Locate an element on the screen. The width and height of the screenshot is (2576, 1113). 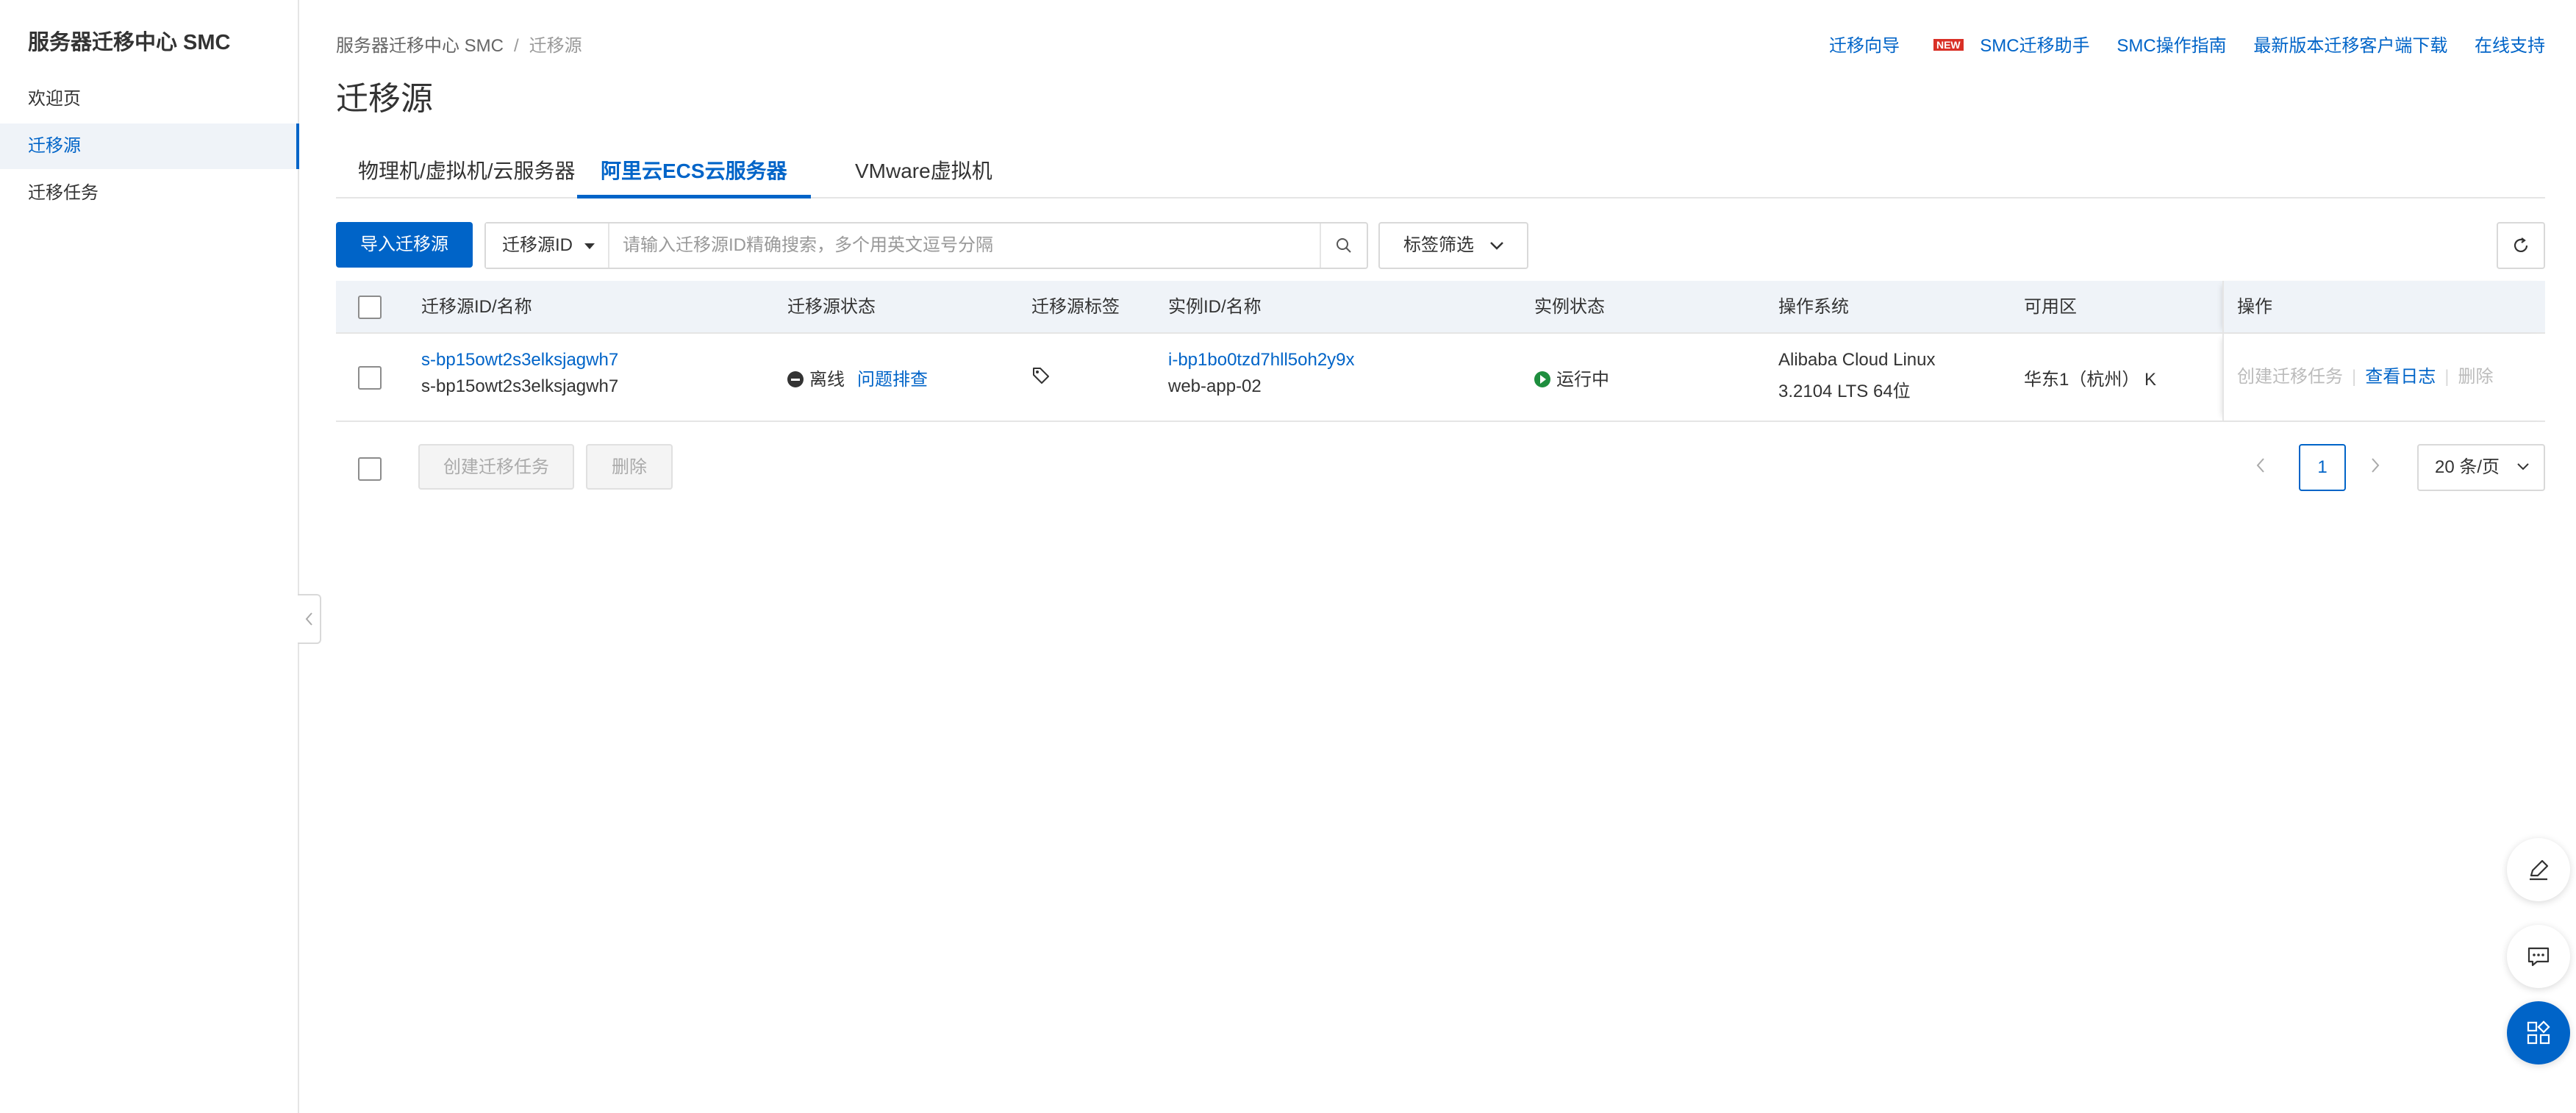
next-page-button is located at coordinates (2375, 468).